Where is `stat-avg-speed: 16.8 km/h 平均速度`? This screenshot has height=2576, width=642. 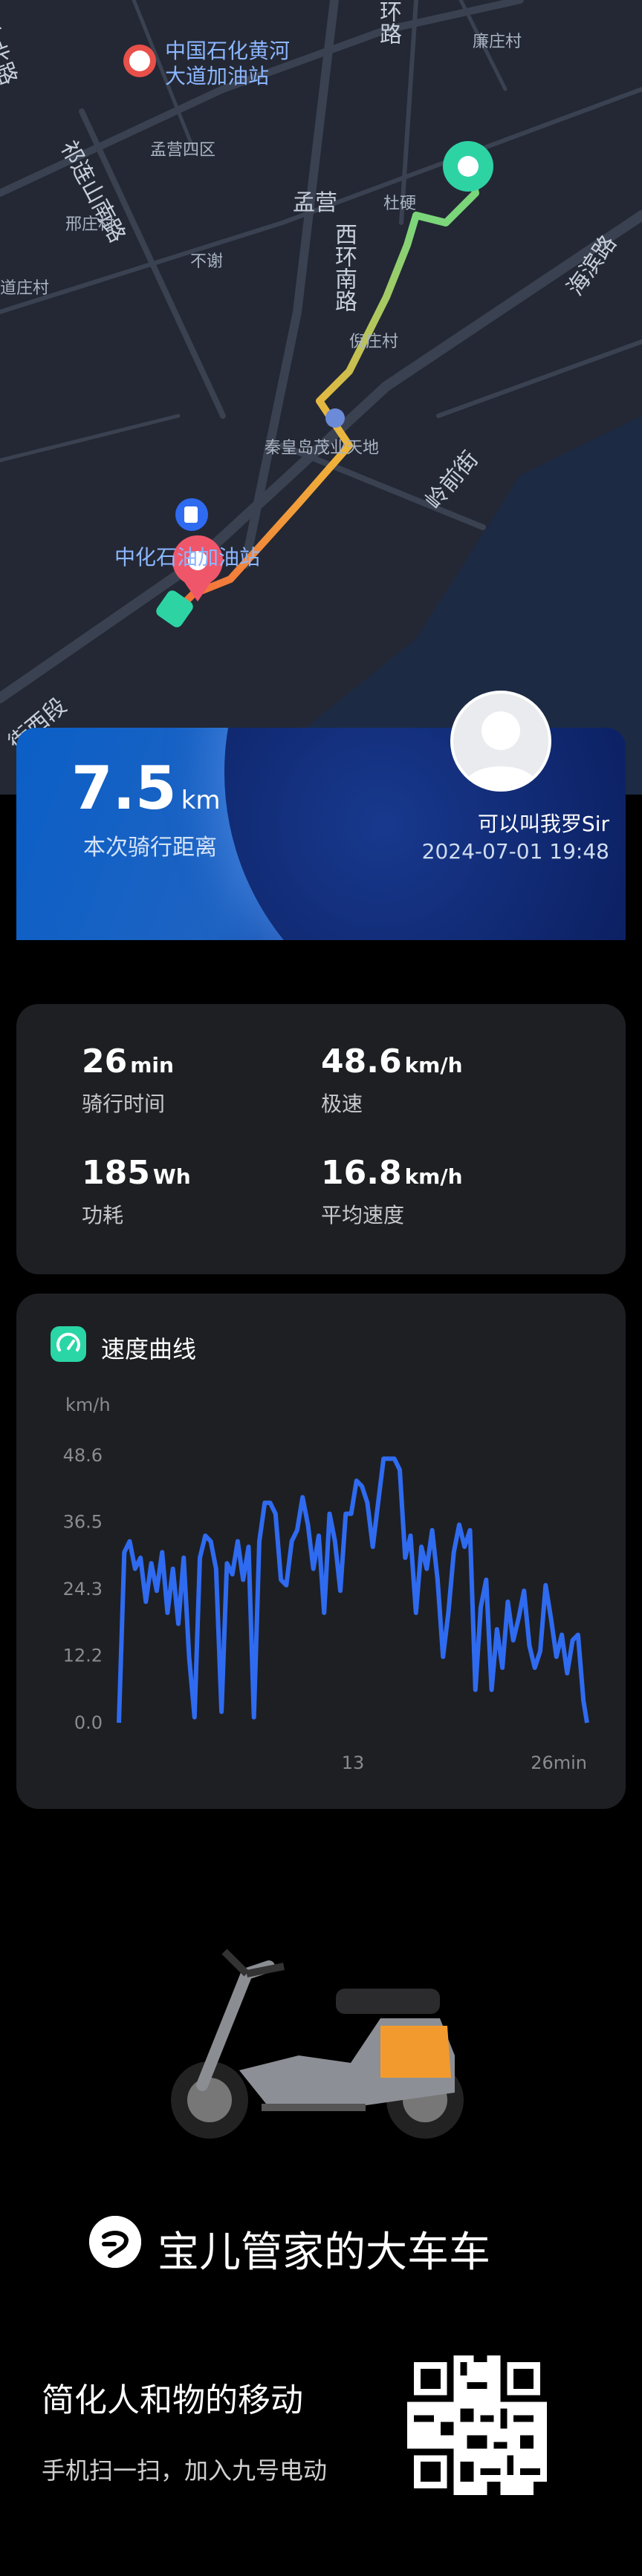 stat-avg-speed: 16.8 km/h 平均速度 is located at coordinates (392, 1191).